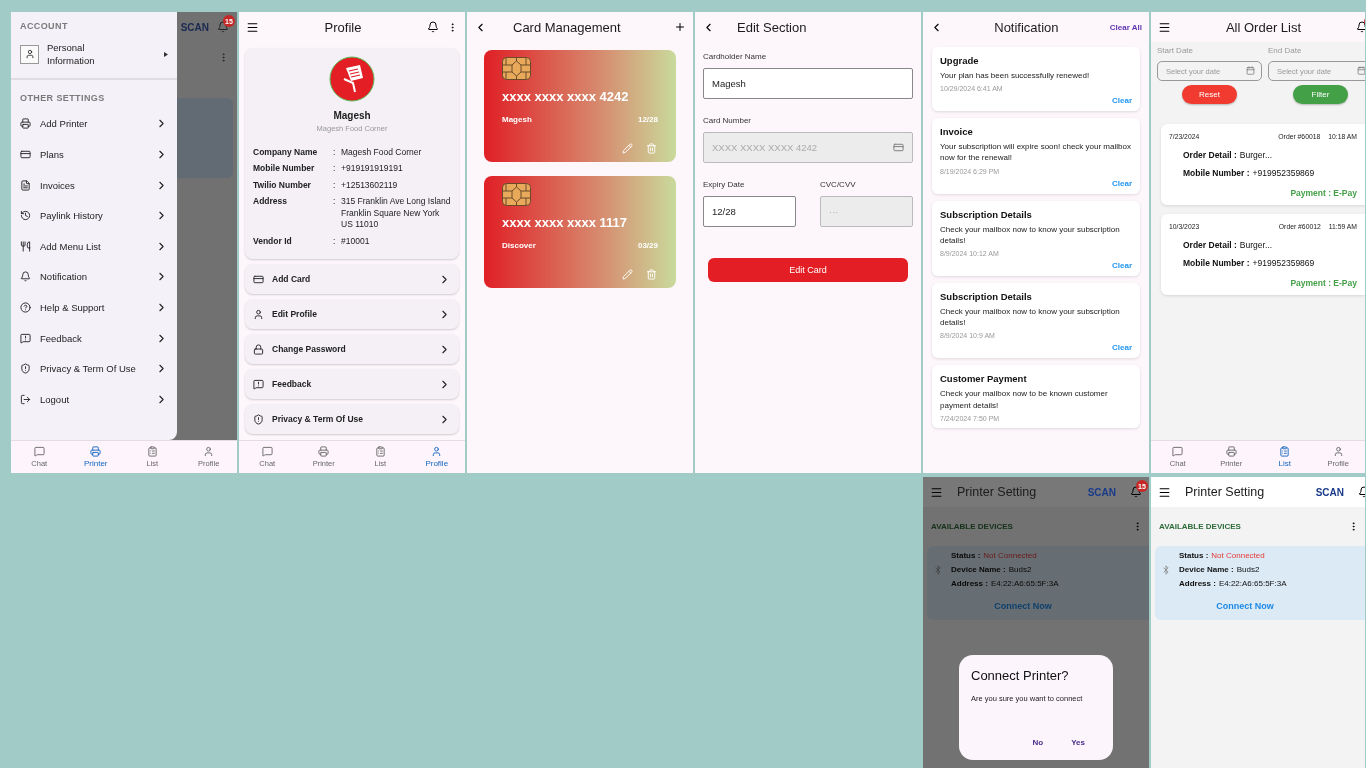  Describe the element at coordinates (94, 56) in the screenshot. I see `personal-information-item: Personal Information` at that location.